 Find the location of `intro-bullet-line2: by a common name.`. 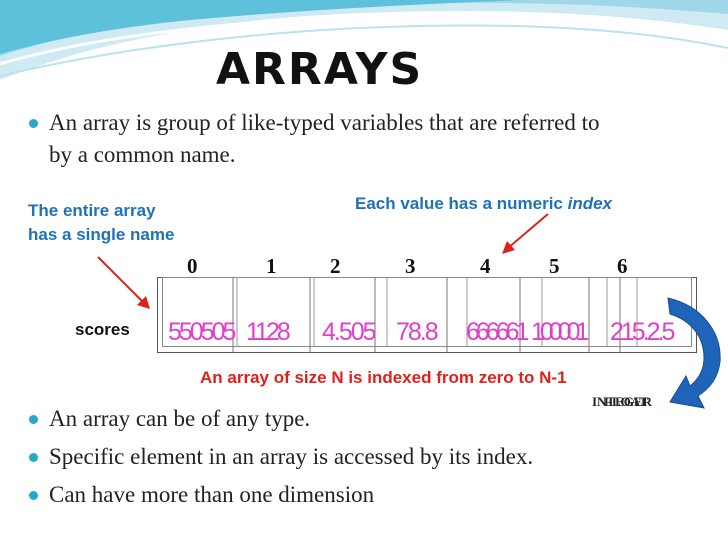

intro-bullet-line2: by a common name. is located at coordinates (142, 154).